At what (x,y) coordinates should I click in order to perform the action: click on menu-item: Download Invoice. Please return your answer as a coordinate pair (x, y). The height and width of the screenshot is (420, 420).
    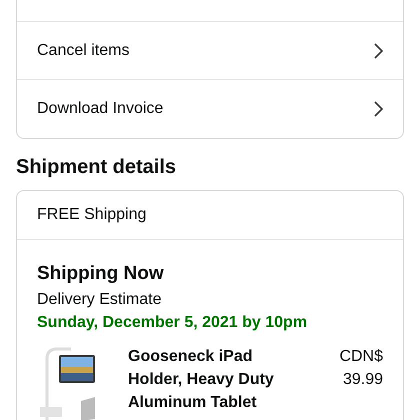
    Looking at the image, I should click on (210, 109).